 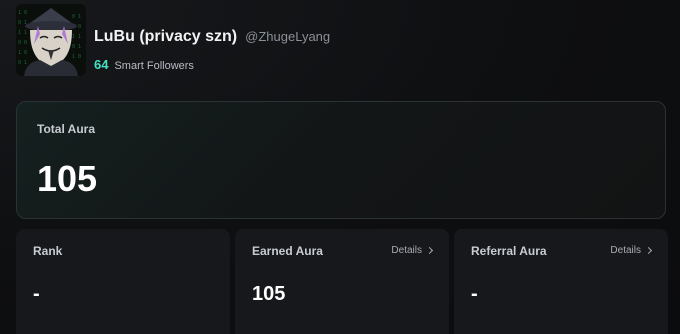 What do you see at coordinates (36, 294) in the screenshot?
I see `rank-value: -` at bounding box center [36, 294].